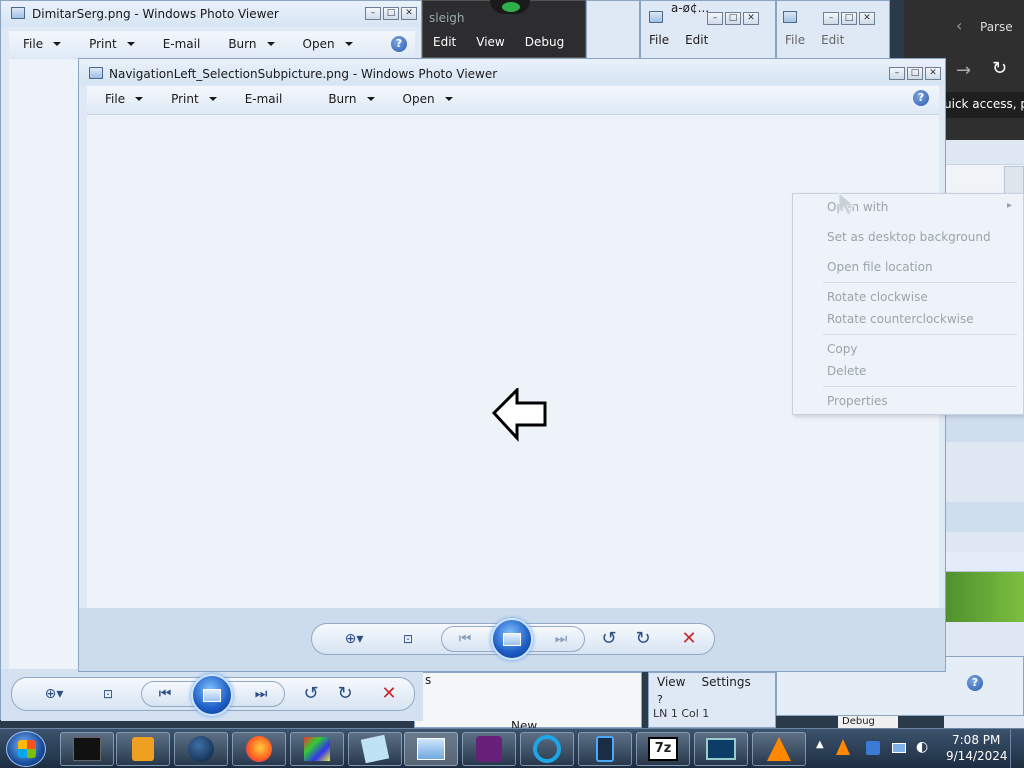 The height and width of the screenshot is (768, 1024). Describe the element at coordinates (959, 25) in the screenshot. I see `back-arrow-icon: ‹` at that location.